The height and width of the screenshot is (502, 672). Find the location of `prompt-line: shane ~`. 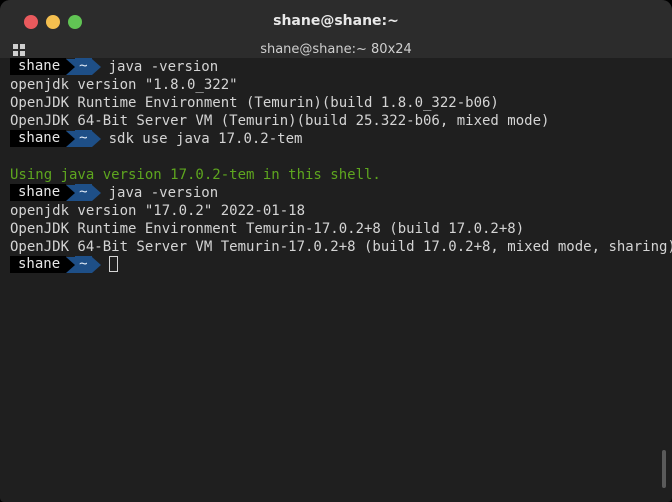

prompt-line: shane ~ is located at coordinates (335, 265).